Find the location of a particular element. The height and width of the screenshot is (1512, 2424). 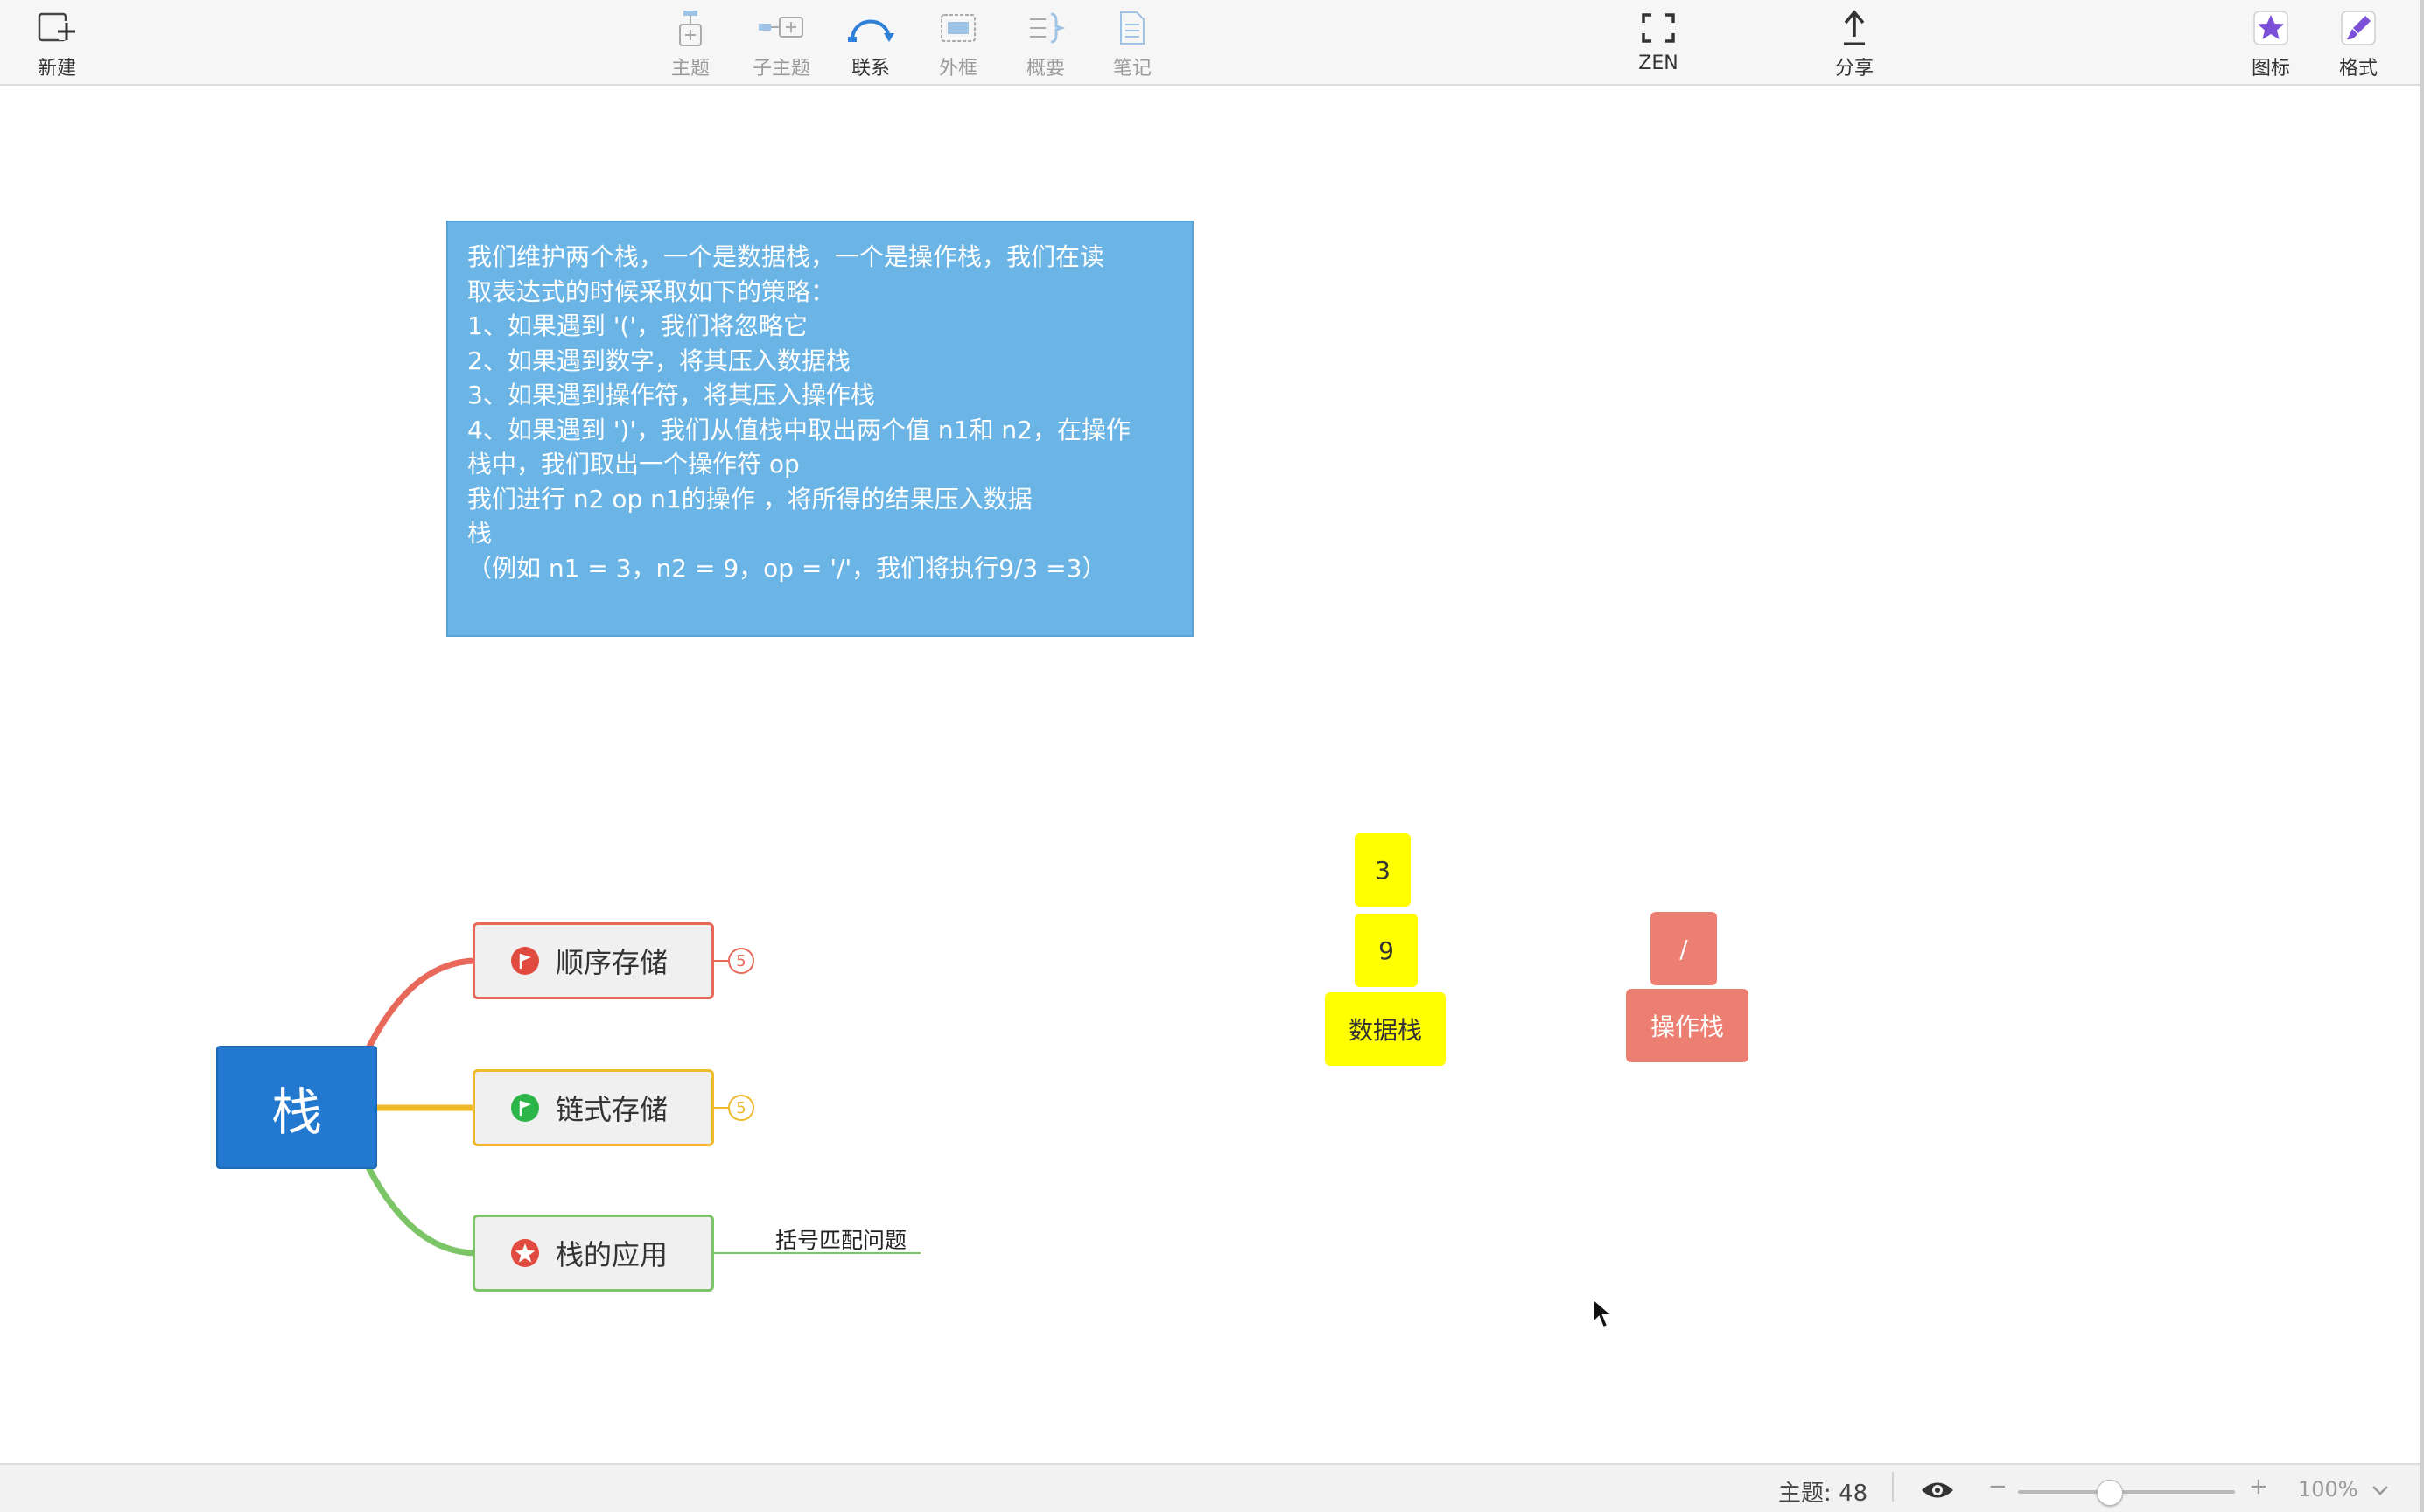

red-star-icon is located at coordinates (525, 1253).